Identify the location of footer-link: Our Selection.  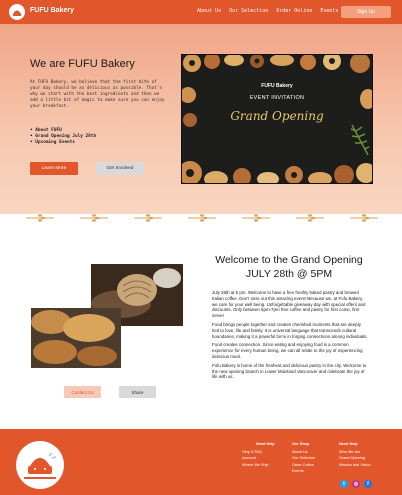
(303, 458).